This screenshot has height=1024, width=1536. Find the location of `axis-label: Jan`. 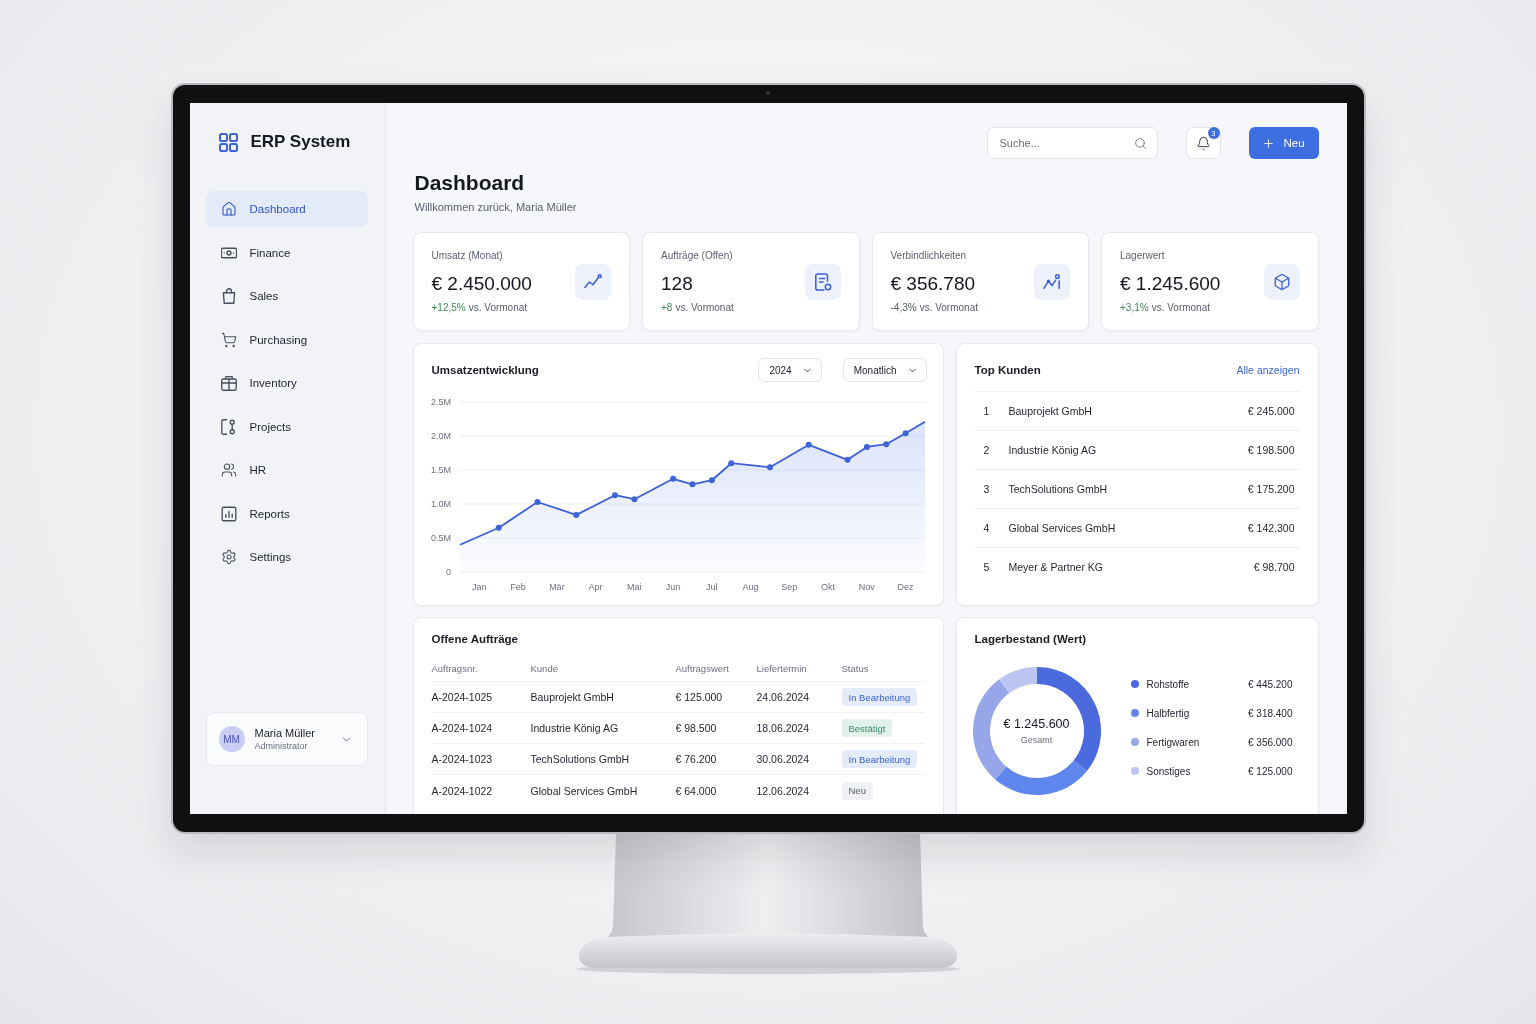

axis-label: Jan is located at coordinates (479, 587).